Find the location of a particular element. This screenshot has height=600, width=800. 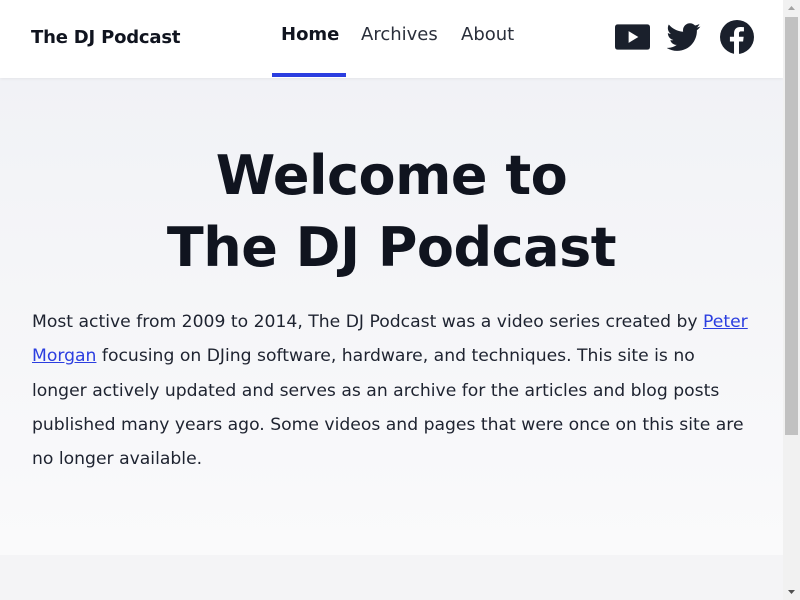

scrollbar-thumb is located at coordinates (791, 226).